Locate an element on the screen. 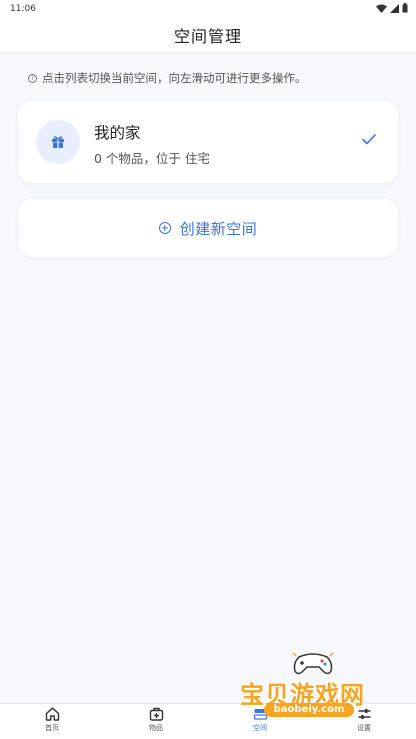 This screenshot has width=416, height=739. nav-item-home: 首页 is located at coordinates (52, 723).